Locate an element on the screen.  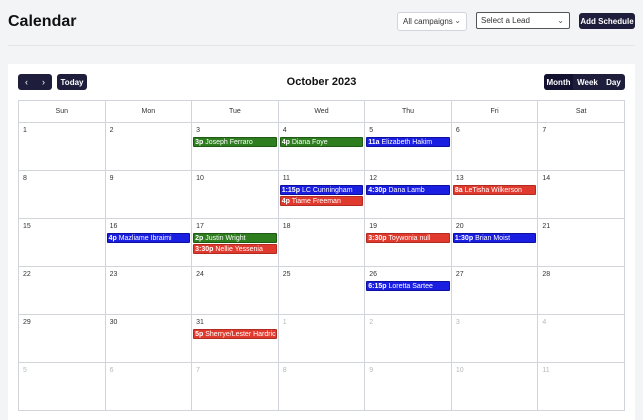
event-name: Nellie Yessenia is located at coordinates (239, 249).